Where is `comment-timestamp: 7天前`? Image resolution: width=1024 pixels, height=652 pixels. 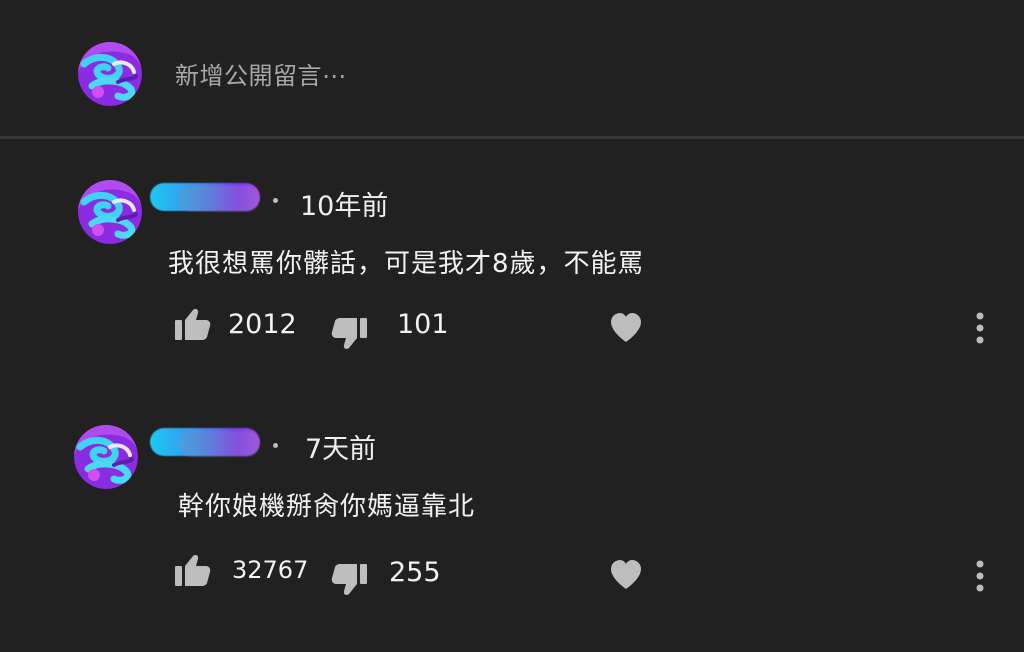
comment-timestamp: 7天前 is located at coordinates (341, 449).